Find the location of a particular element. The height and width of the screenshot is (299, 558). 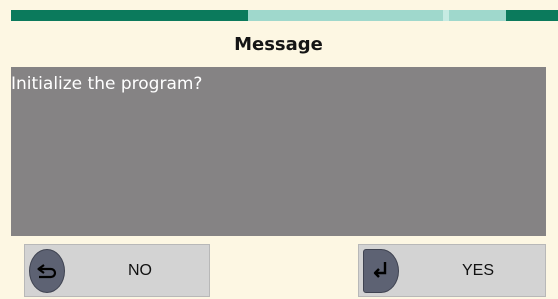

enter-icon is located at coordinates (381, 271).